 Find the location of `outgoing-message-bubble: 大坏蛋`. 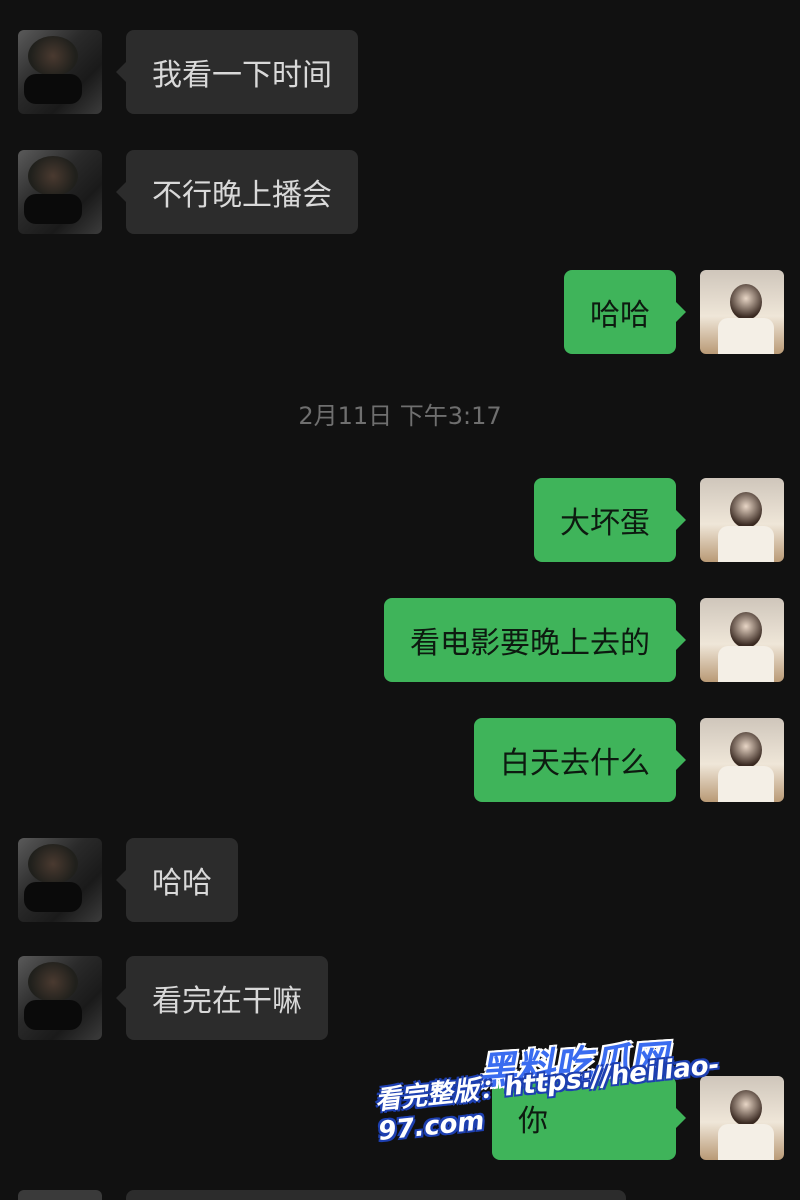

outgoing-message-bubble: 大坏蛋 is located at coordinates (610, 520).